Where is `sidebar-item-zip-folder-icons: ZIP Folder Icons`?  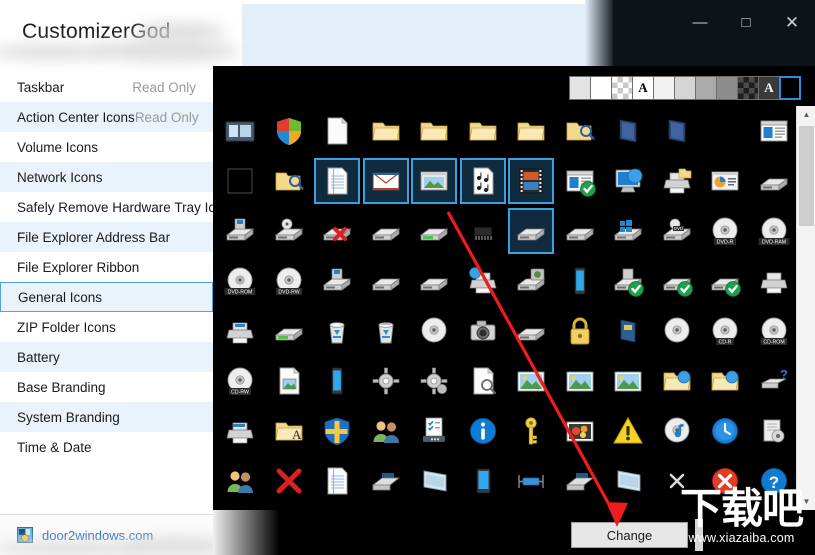
sidebar-item-zip-folder-icons: ZIP Folder Icons is located at coordinates (106, 327).